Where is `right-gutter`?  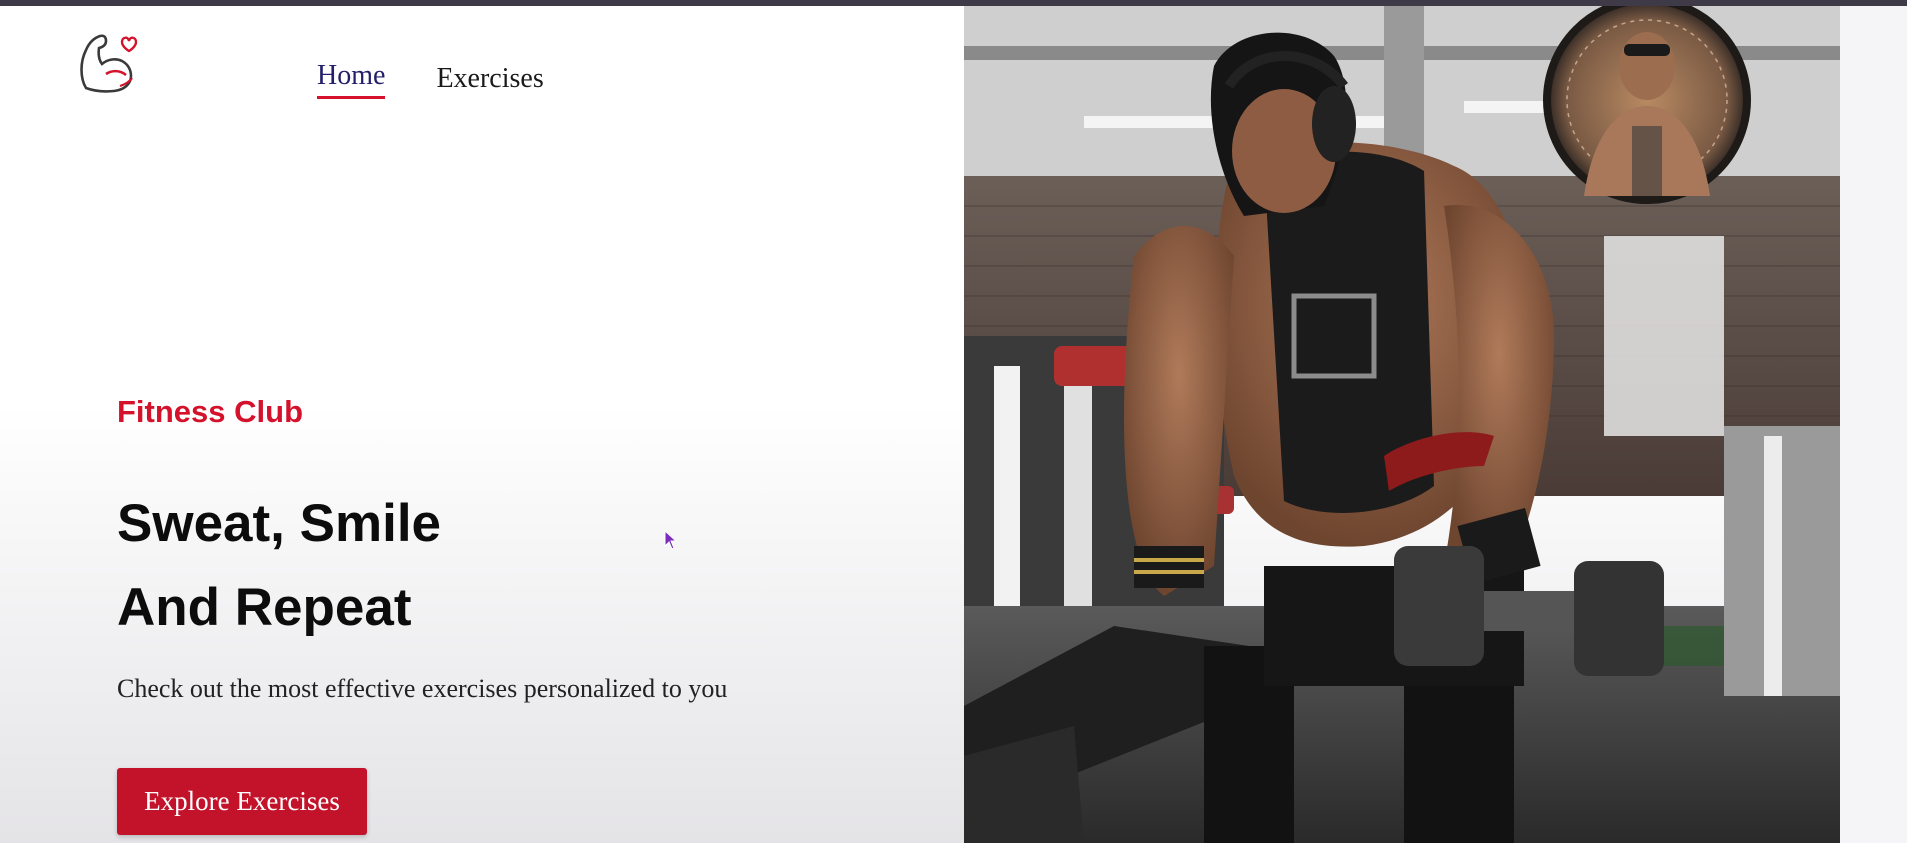 right-gutter is located at coordinates (1873, 424).